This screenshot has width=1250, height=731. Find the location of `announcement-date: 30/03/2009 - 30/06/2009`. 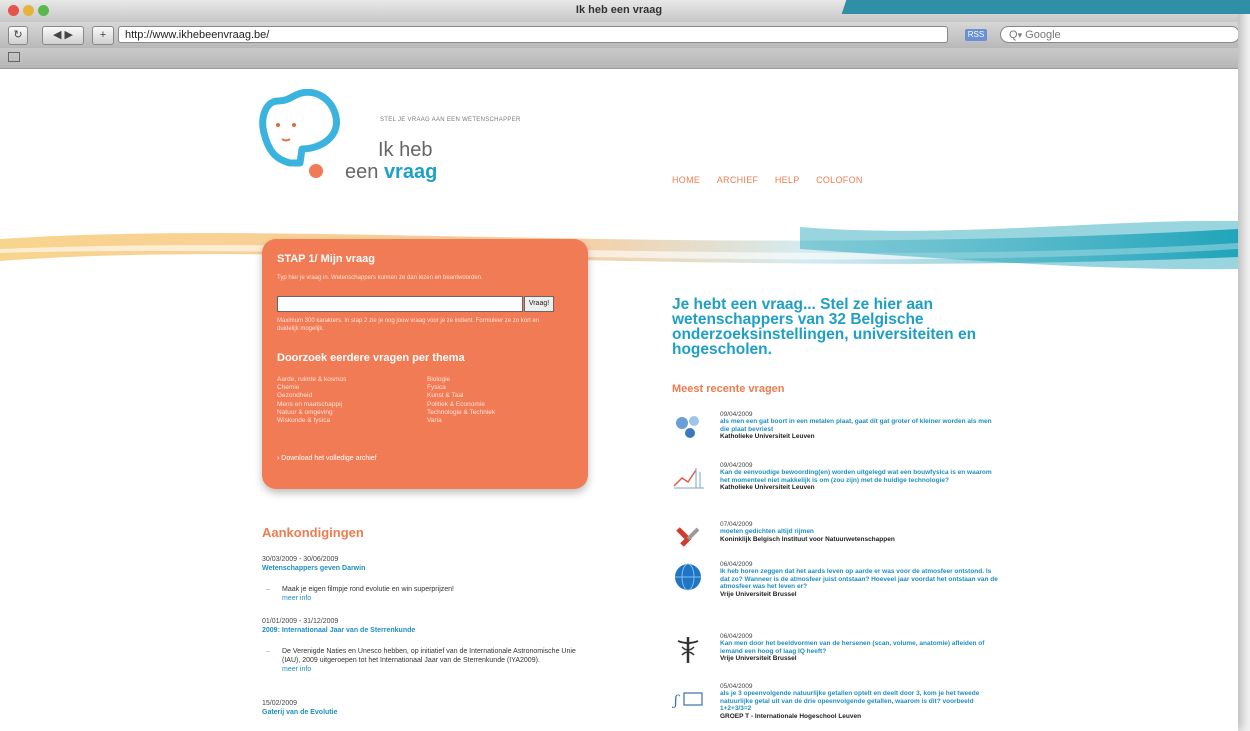

announcement-date: 30/03/2009 - 30/06/2009 is located at coordinates (300, 559).